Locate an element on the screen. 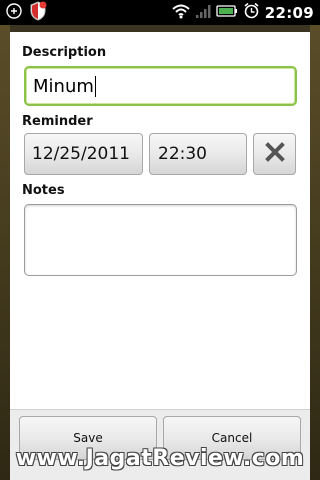 The height and width of the screenshot is (480, 320). text-cursor is located at coordinates (95, 86).